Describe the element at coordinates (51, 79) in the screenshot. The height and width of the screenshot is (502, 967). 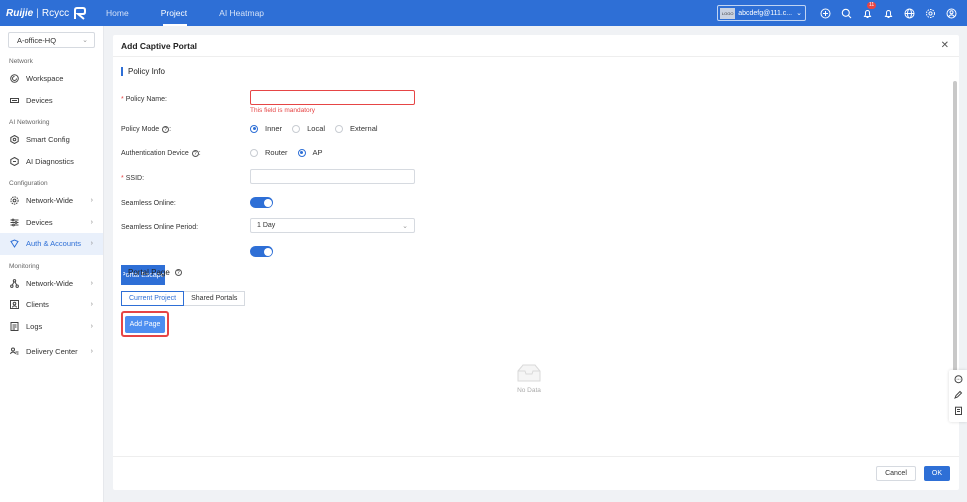
I see `sidebar-item-workspace: Workspace` at that location.